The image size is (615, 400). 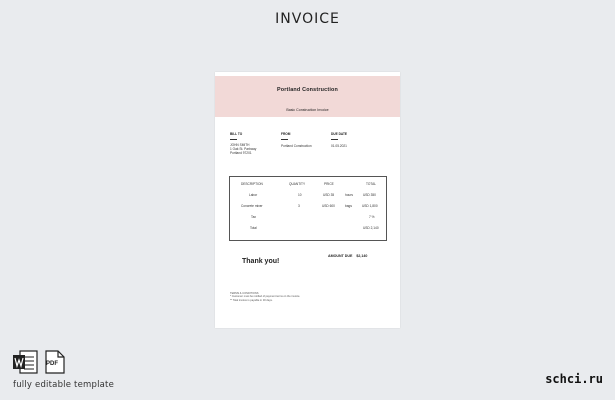 What do you see at coordinates (297, 184) in the screenshot?
I see `col-quantity-header: QUANTITY` at bounding box center [297, 184].